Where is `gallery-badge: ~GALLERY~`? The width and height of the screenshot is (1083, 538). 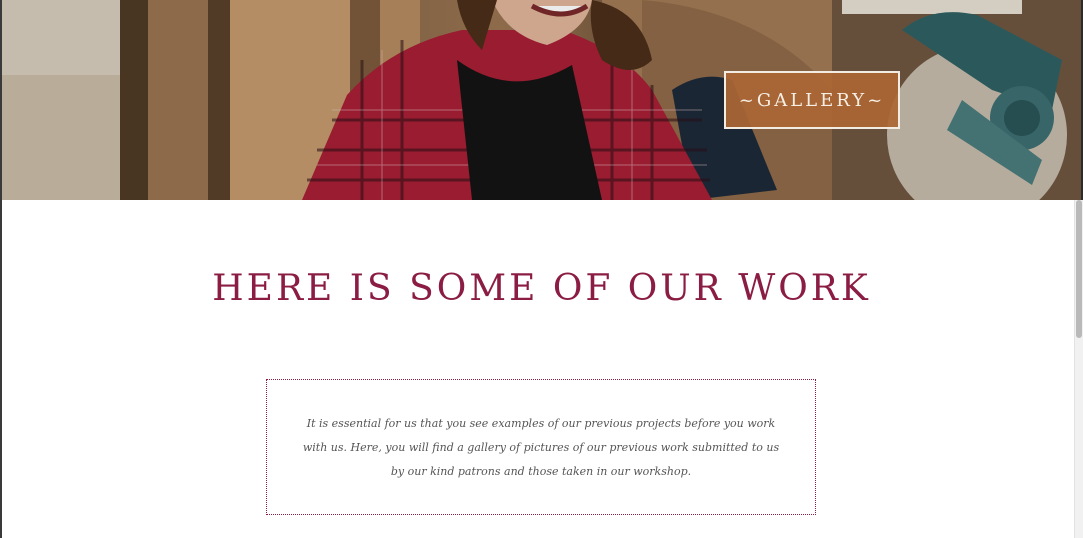 gallery-badge: ~GALLERY~ is located at coordinates (812, 100).